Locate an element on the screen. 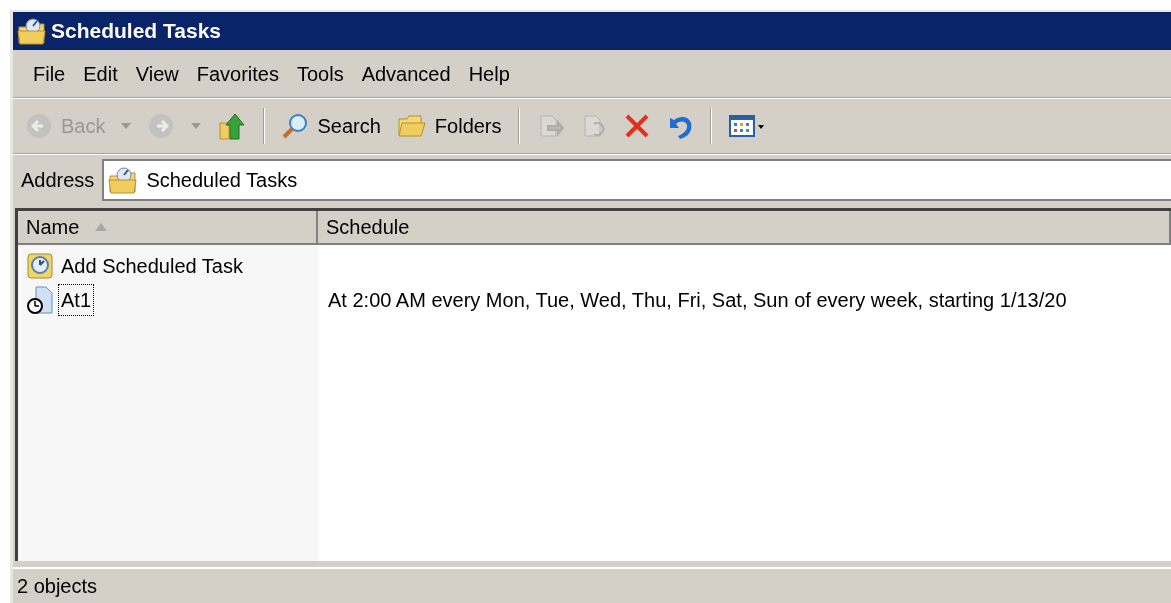  menu-item: View is located at coordinates (157, 73).